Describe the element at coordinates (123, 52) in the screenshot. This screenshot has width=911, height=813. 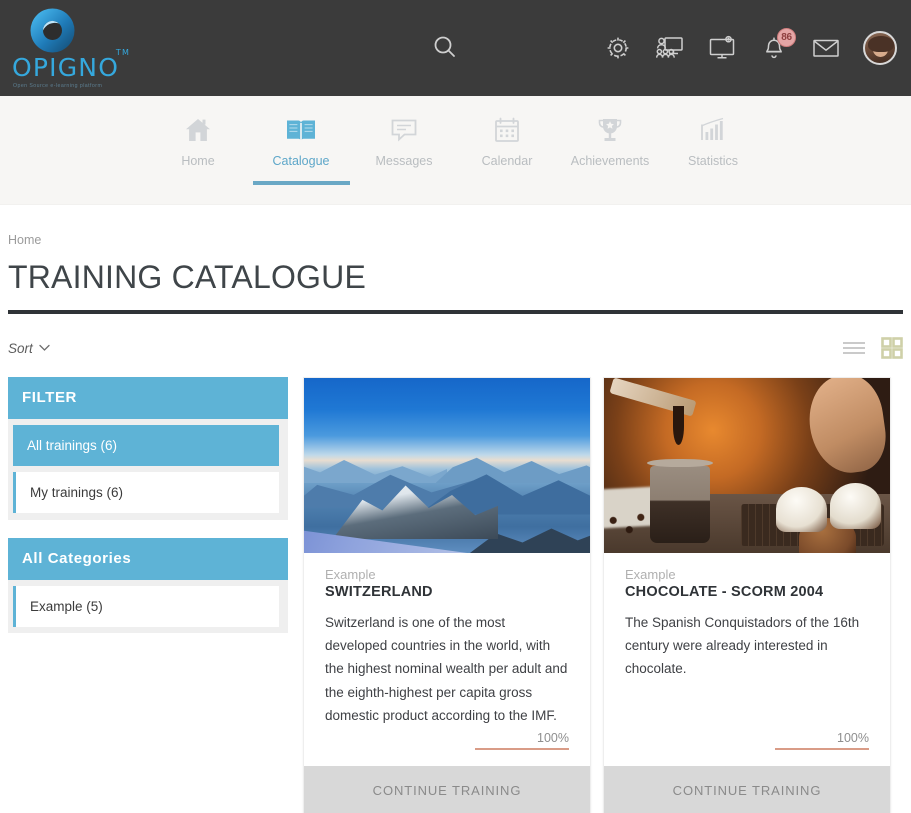
I see `logo-trademark: TM` at that location.